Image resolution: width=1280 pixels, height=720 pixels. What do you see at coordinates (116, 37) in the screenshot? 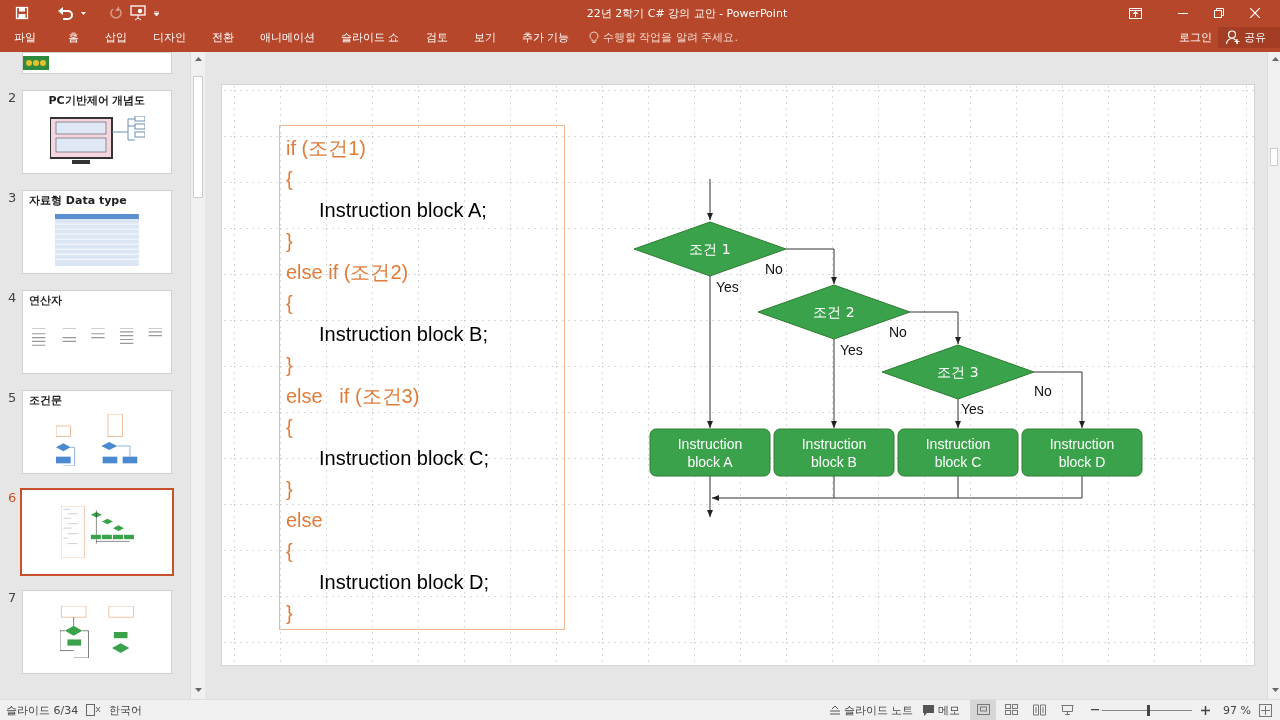
I see `ribbon-tab: 삽입` at bounding box center [116, 37].